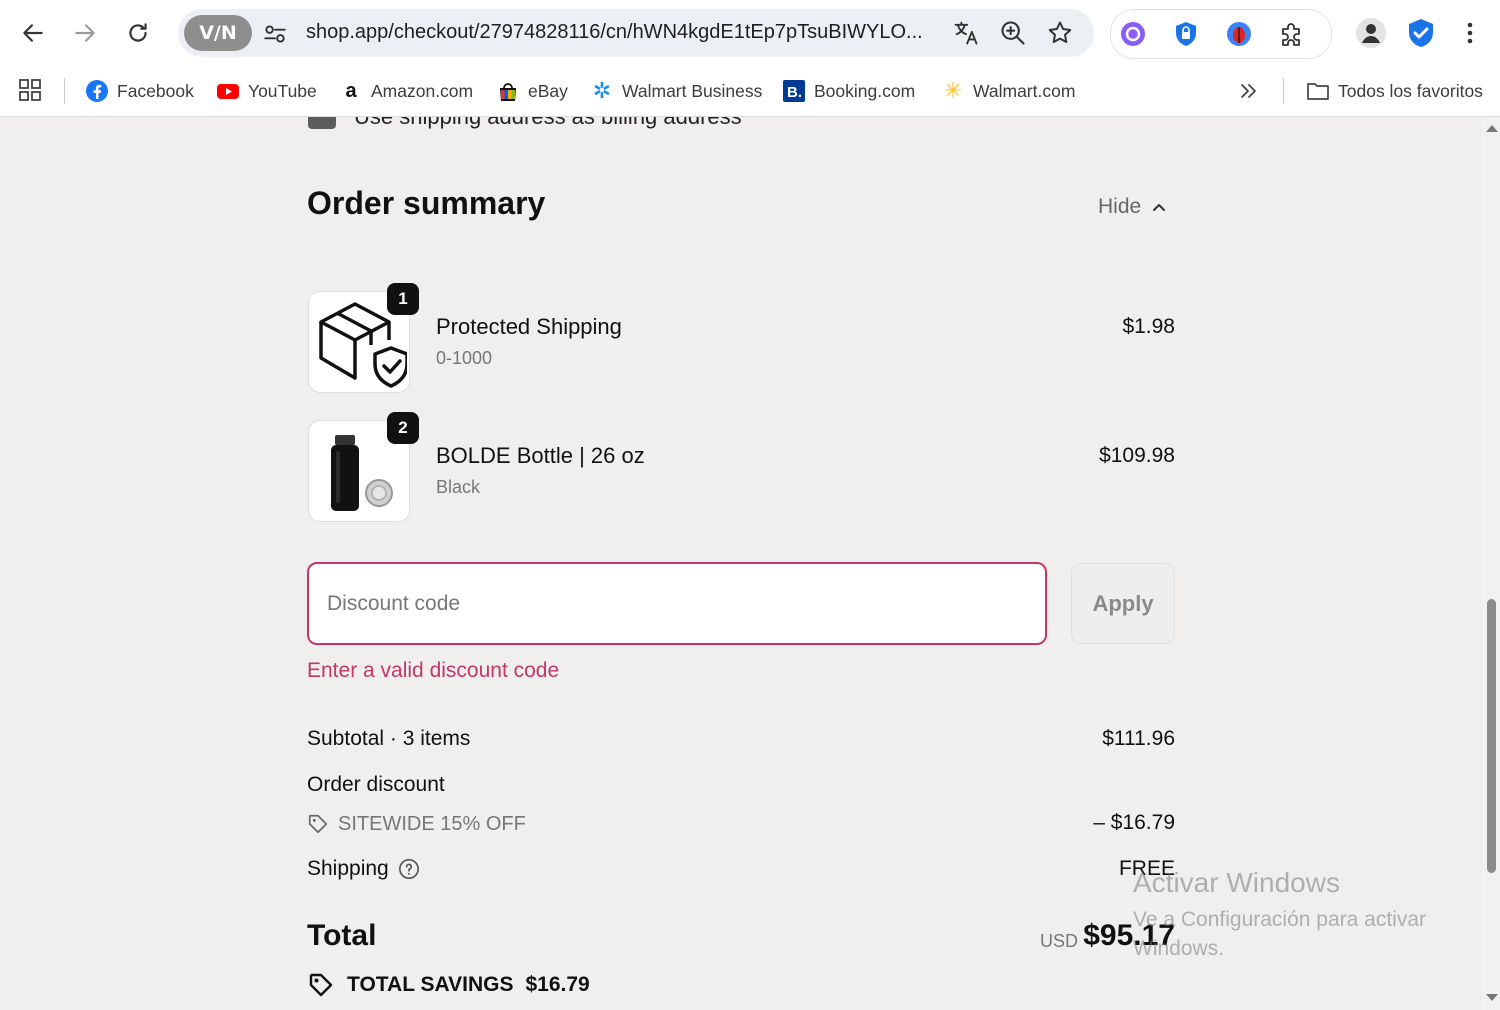  Describe the element at coordinates (409, 869) in the screenshot. I see `help-circle-icon` at that location.